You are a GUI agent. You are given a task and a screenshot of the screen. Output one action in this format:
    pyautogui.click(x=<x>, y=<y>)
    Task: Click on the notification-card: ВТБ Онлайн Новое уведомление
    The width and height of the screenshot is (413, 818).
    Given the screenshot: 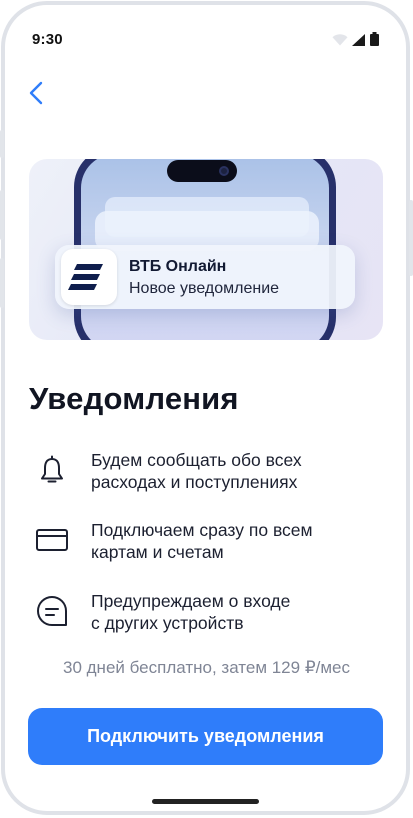 What is the action you would take?
    pyautogui.click(x=205, y=277)
    